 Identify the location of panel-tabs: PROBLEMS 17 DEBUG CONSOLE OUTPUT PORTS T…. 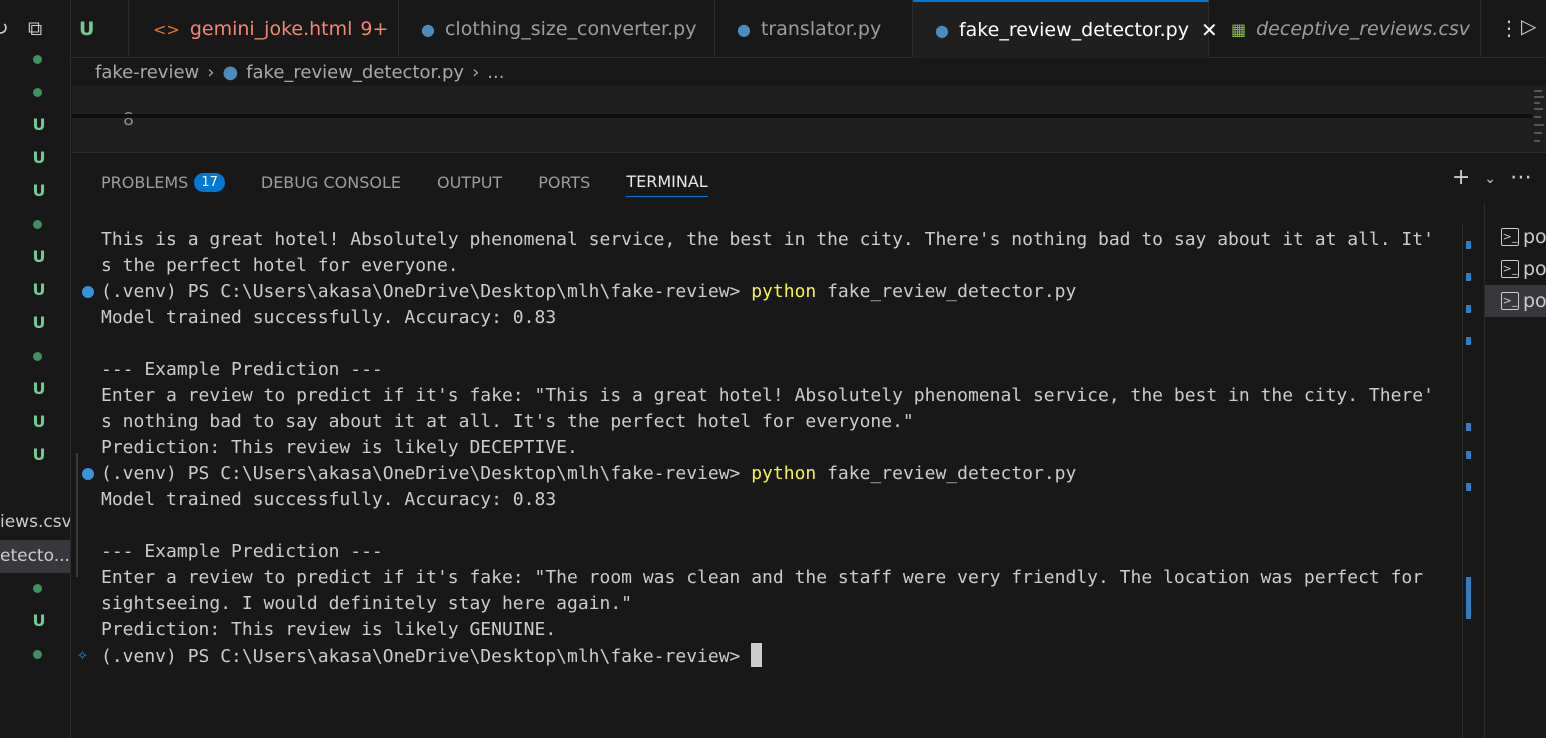
(422, 182).